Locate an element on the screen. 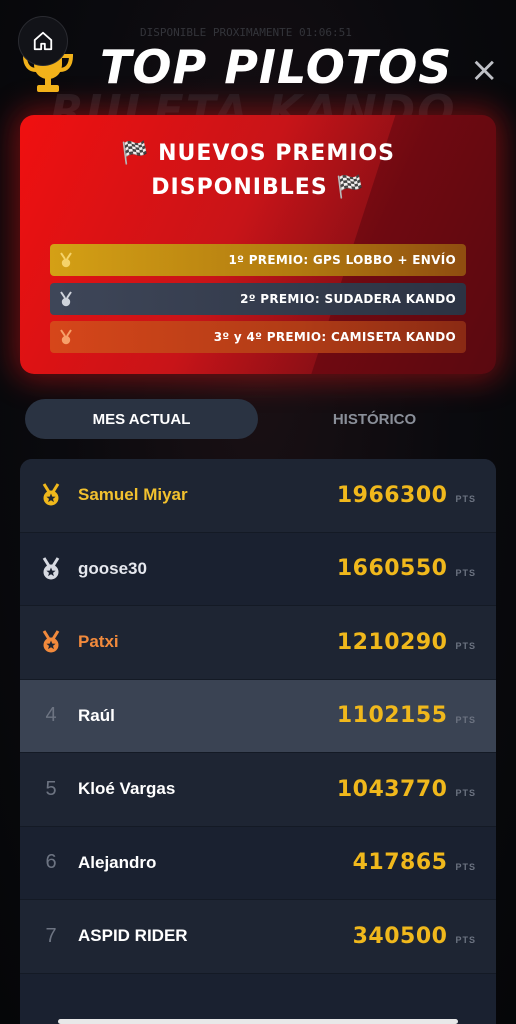 The height and width of the screenshot is (1024, 516). countdown-text: DISPONIBLE PROXIMAMENTE 01:06:51 is located at coordinates (246, 32).